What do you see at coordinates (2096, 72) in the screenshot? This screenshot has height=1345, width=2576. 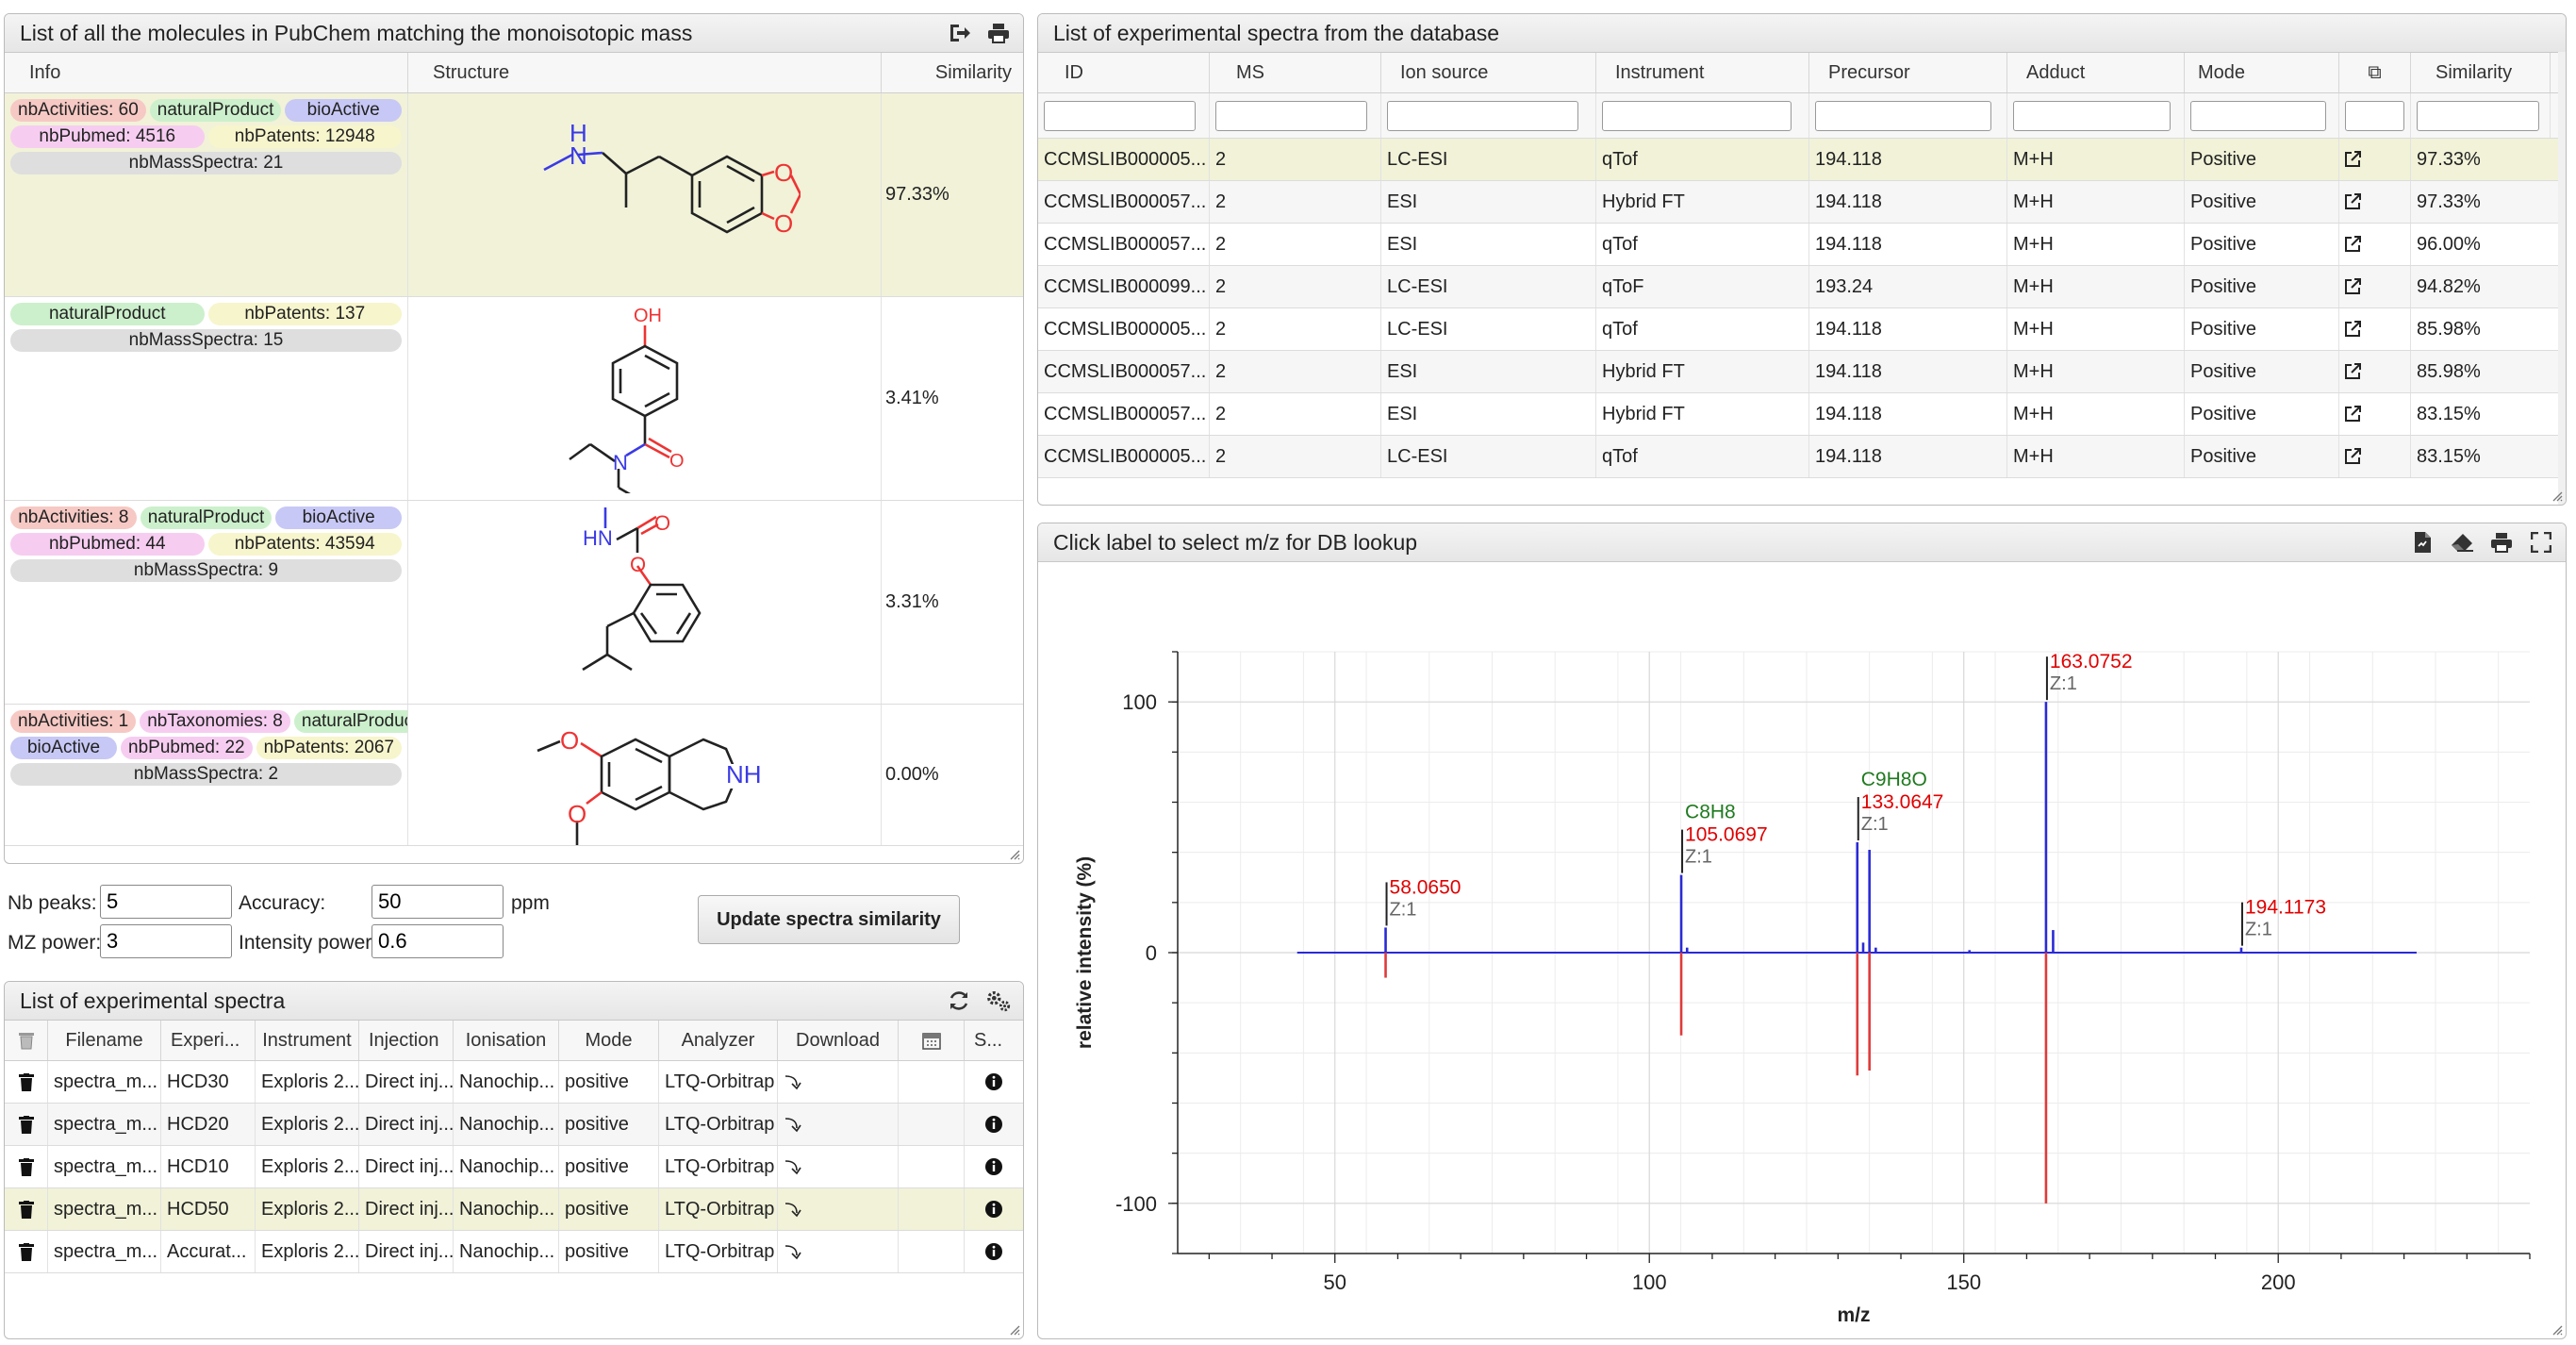 I see `col-adduct: Adduct` at bounding box center [2096, 72].